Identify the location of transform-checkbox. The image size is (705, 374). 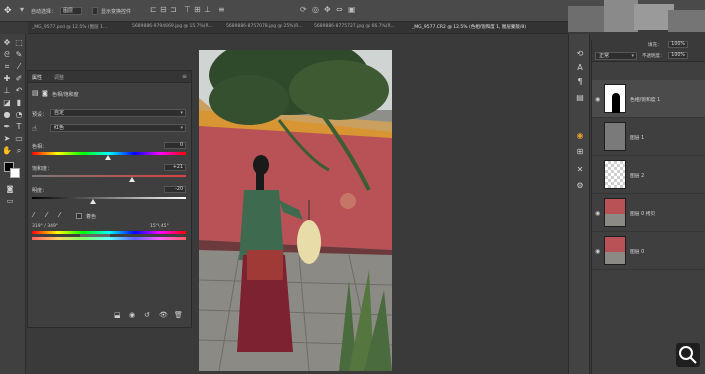
(95, 11).